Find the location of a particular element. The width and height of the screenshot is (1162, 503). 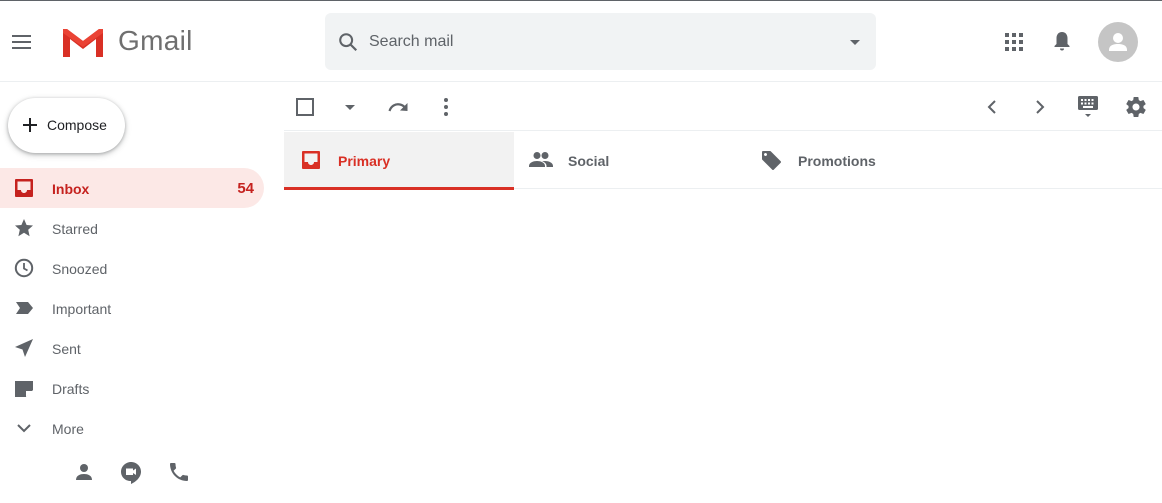

sidebar-item-important: Important is located at coordinates (132, 308).